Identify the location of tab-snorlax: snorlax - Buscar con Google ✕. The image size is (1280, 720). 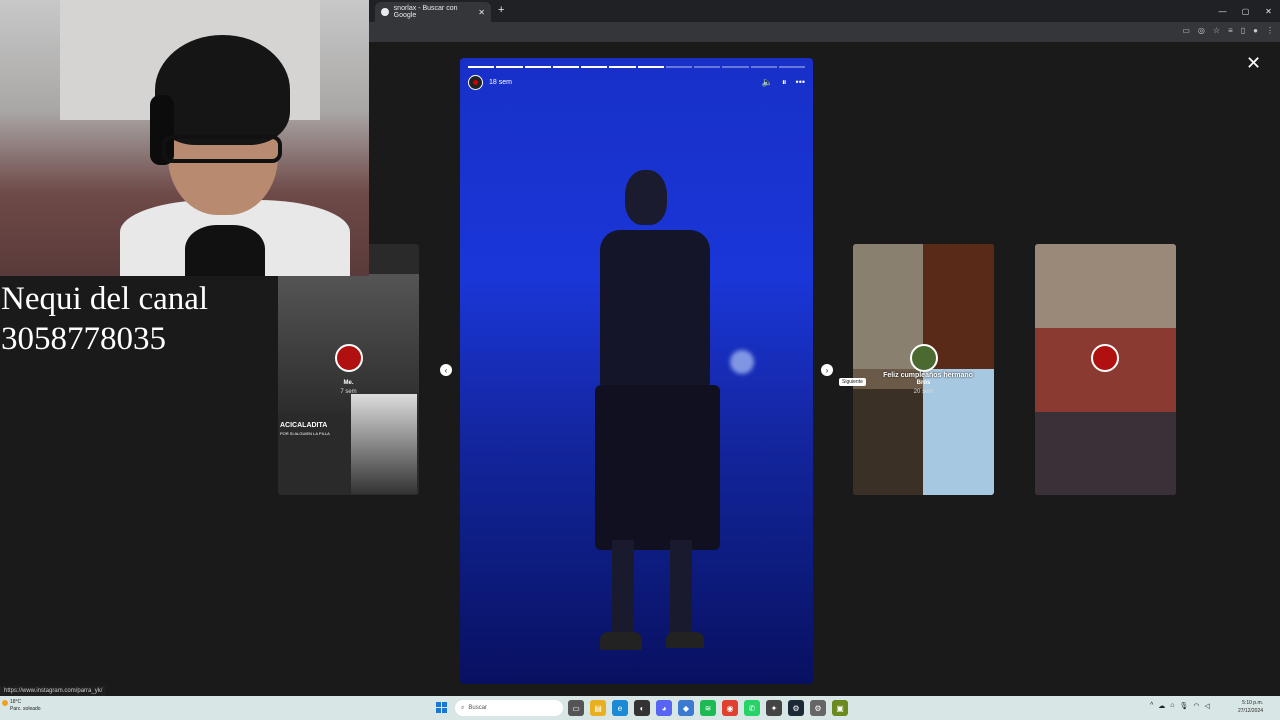
(433, 12).